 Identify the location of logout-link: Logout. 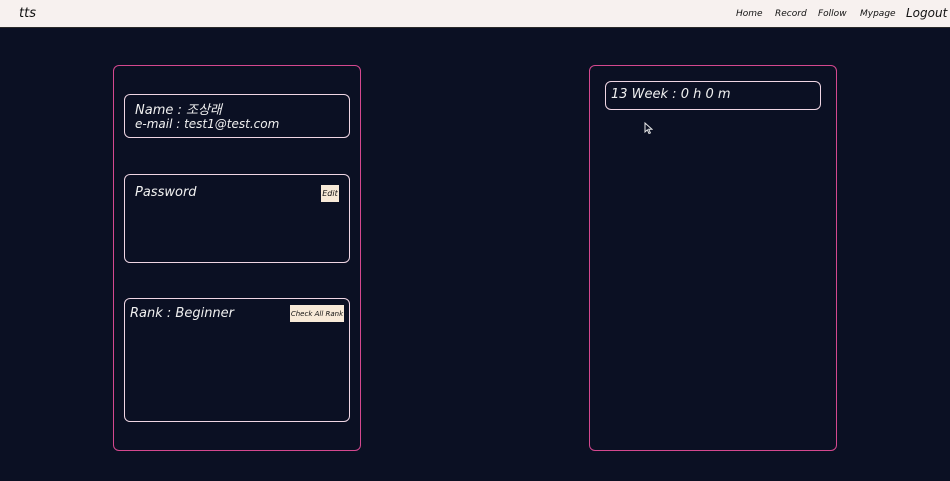
(926, 13).